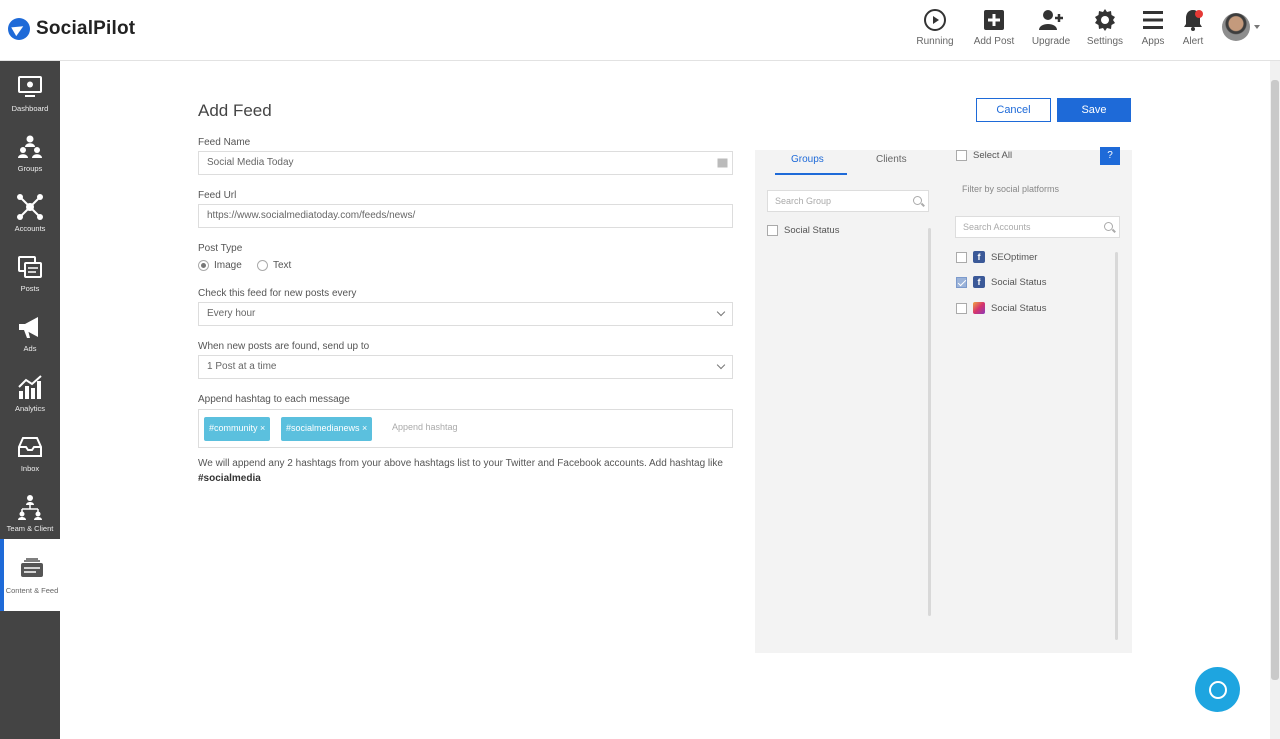 The height and width of the screenshot is (739, 1280). Describe the element at coordinates (935, 41) in the screenshot. I see `topnav-label: Running` at that location.